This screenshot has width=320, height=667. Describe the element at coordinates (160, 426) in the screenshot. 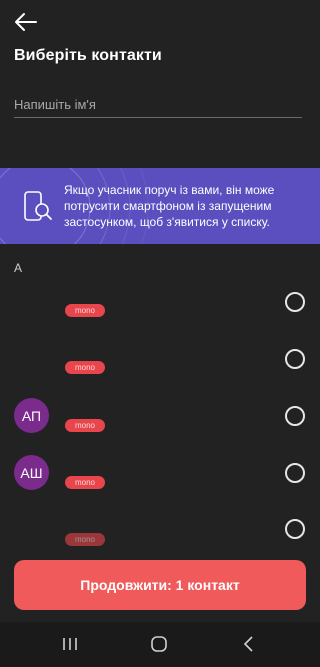

I see `contact-row: АП mono` at that location.